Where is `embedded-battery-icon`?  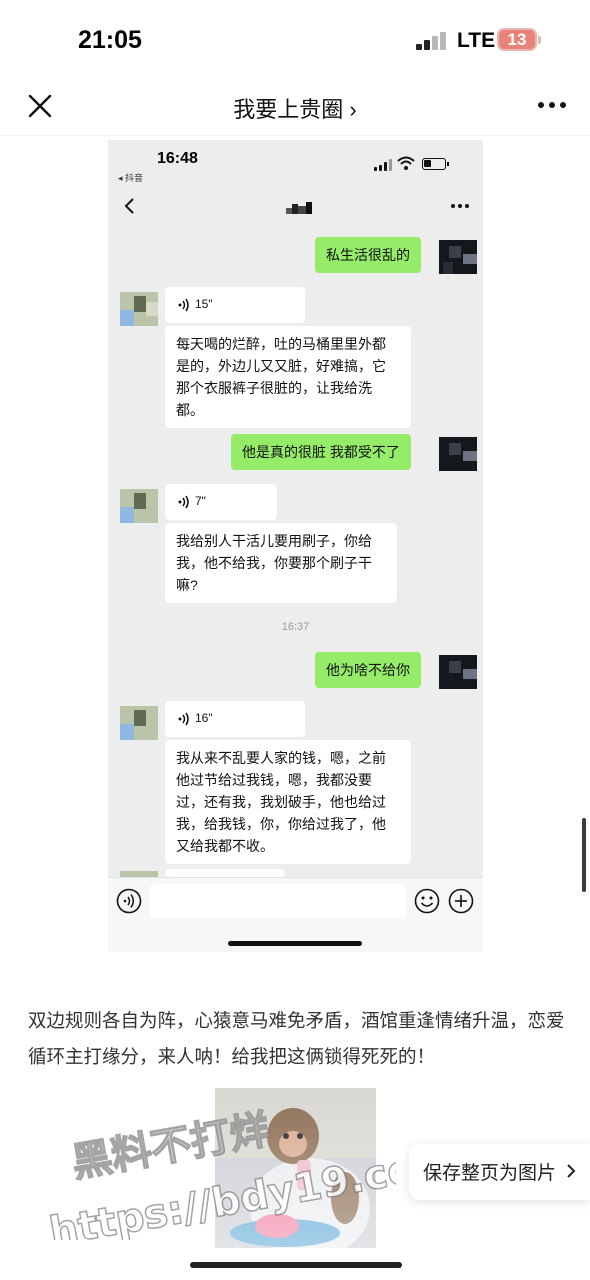
embedded-battery-icon is located at coordinates (434, 164).